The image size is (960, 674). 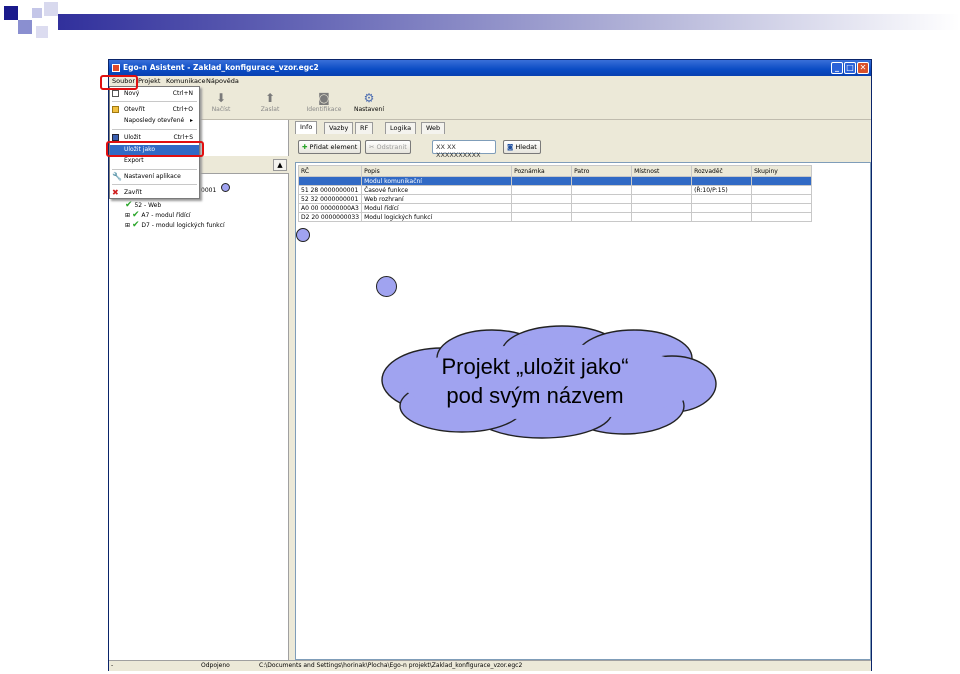 I want to click on menu-item-export: Export, so click(x=154, y=161).